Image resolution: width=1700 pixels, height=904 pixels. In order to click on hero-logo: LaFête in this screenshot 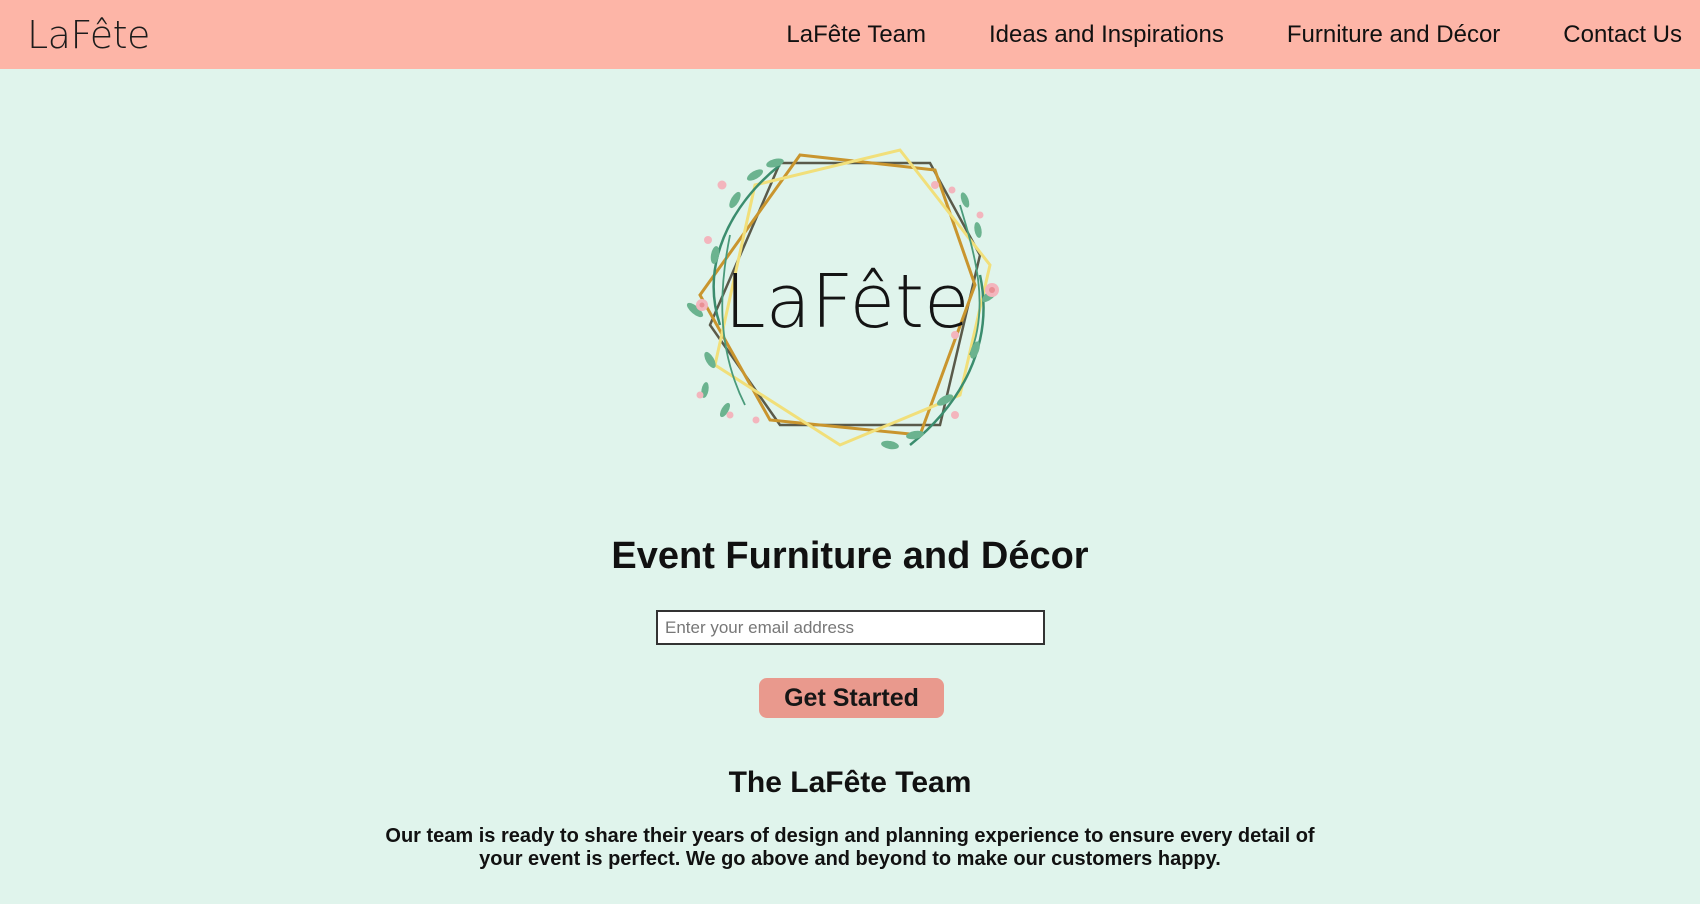, I will do `click(850, 320)`.